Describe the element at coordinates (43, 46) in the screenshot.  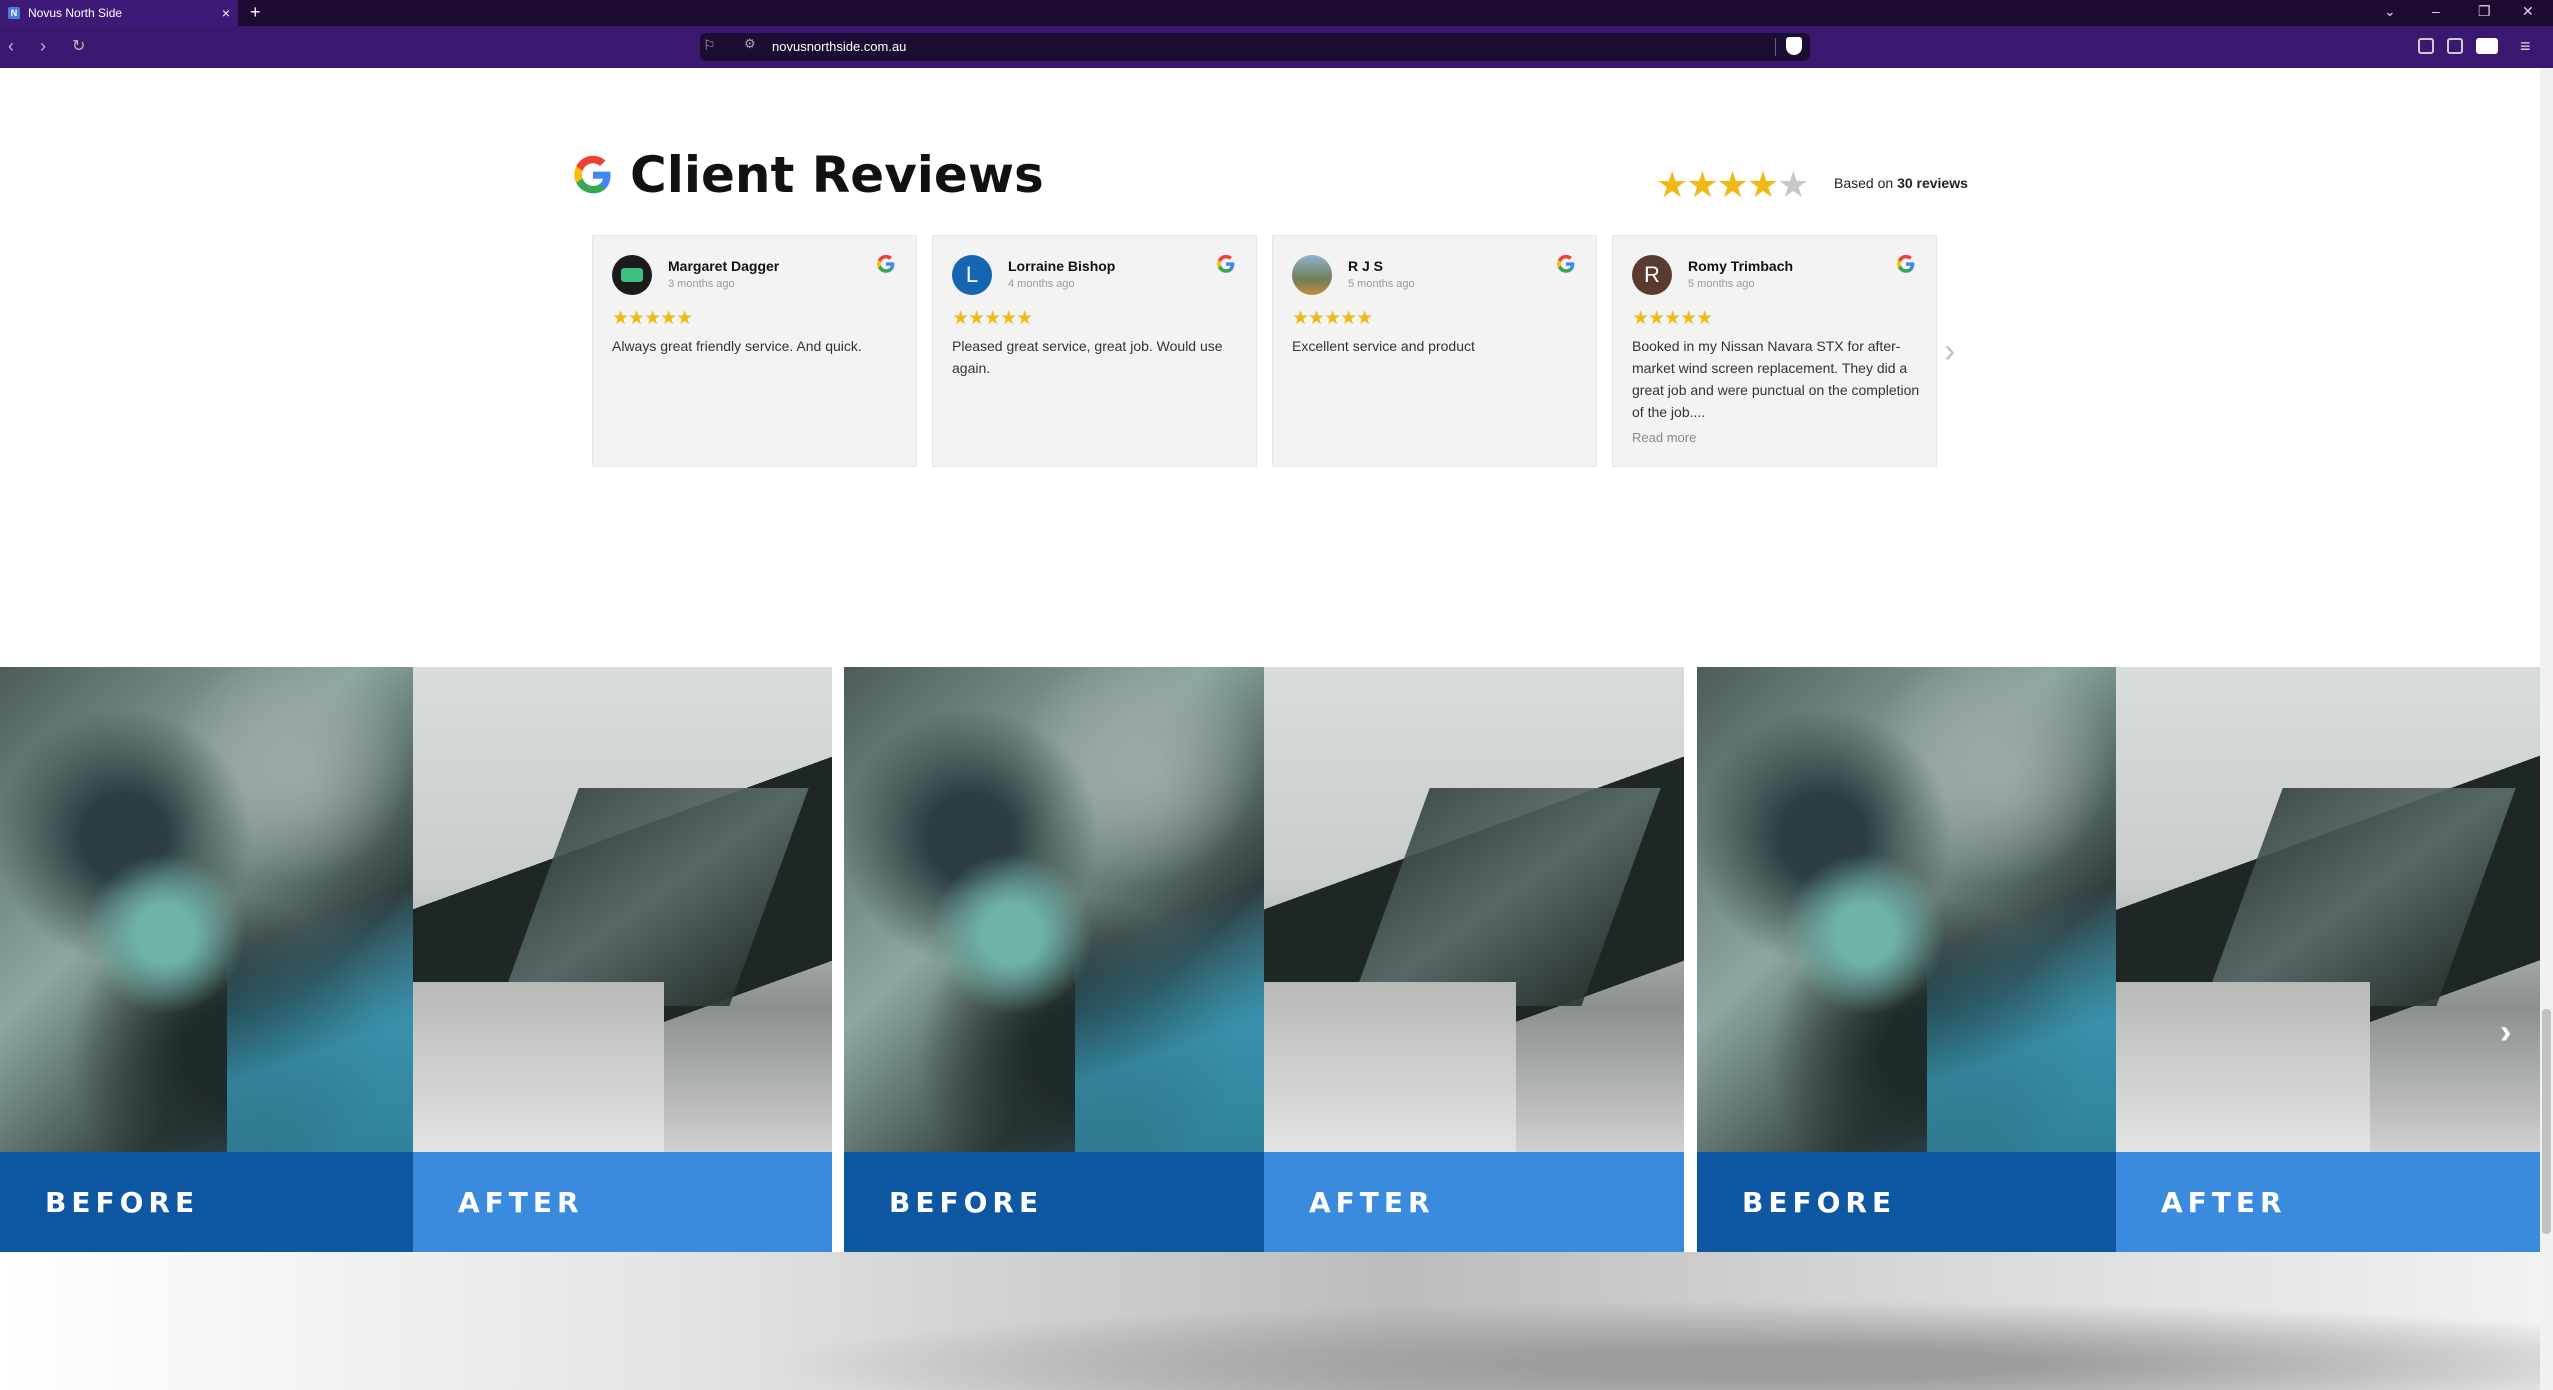
I see `forward-icon: ›` at that location.